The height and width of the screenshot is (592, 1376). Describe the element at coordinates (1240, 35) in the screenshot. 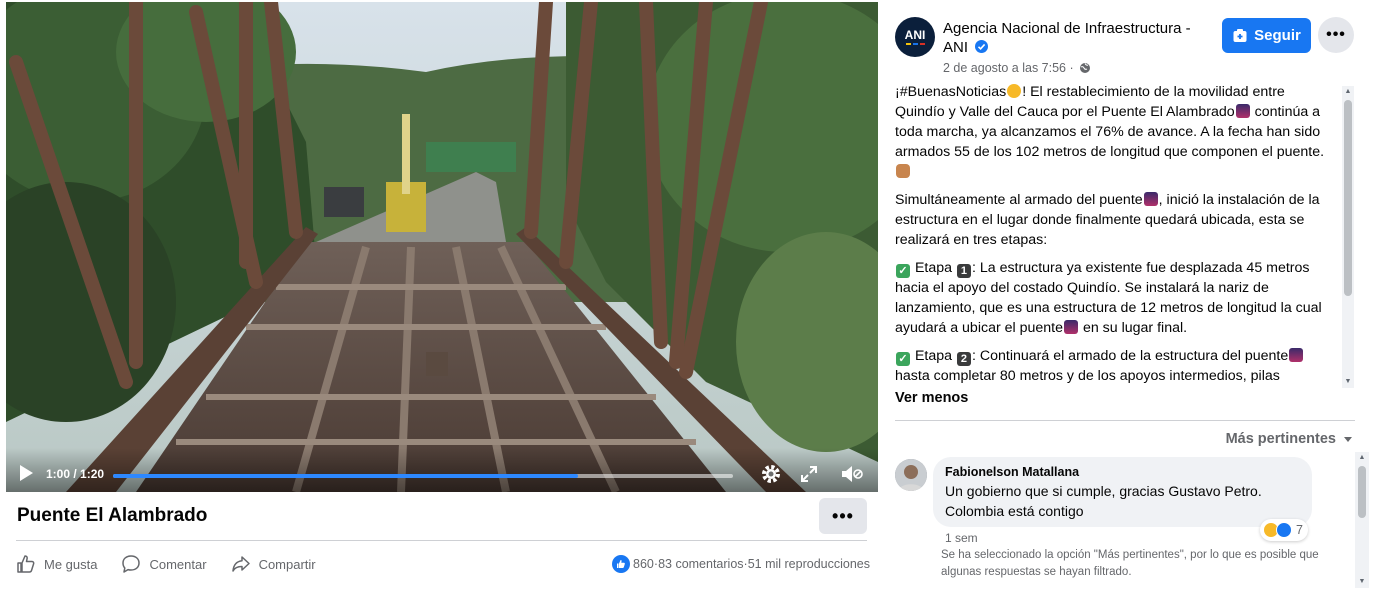

I see `follow-page-icon` at that location.